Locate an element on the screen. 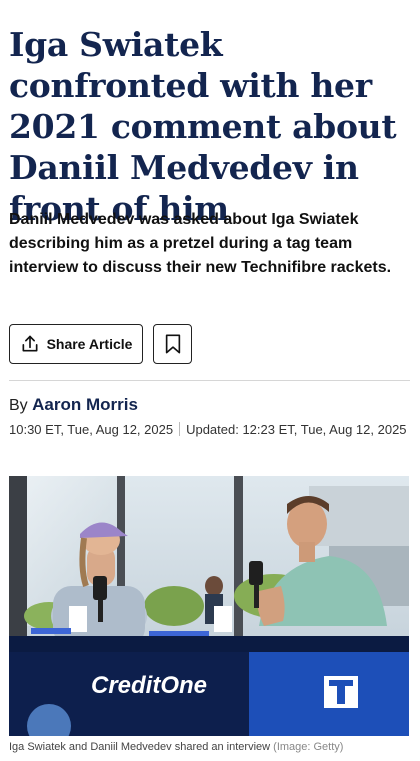 Image resolution: width=420 pixels, height=761 pixels. published-date: 10:30 ET, Tue, Aug 12, 2025 is located at coordinates (91, 429).